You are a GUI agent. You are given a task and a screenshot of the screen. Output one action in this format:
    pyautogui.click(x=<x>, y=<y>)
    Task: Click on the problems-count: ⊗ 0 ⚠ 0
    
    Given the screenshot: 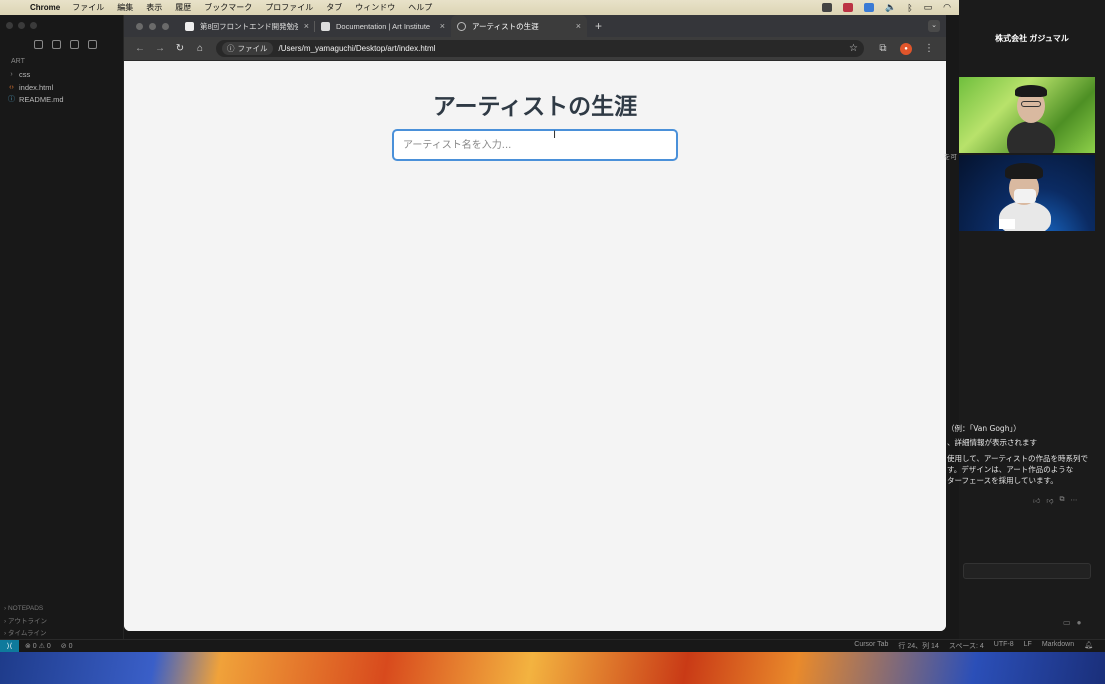 What is the action you would take?
    pyautogui.click(x=38, y=646)
    